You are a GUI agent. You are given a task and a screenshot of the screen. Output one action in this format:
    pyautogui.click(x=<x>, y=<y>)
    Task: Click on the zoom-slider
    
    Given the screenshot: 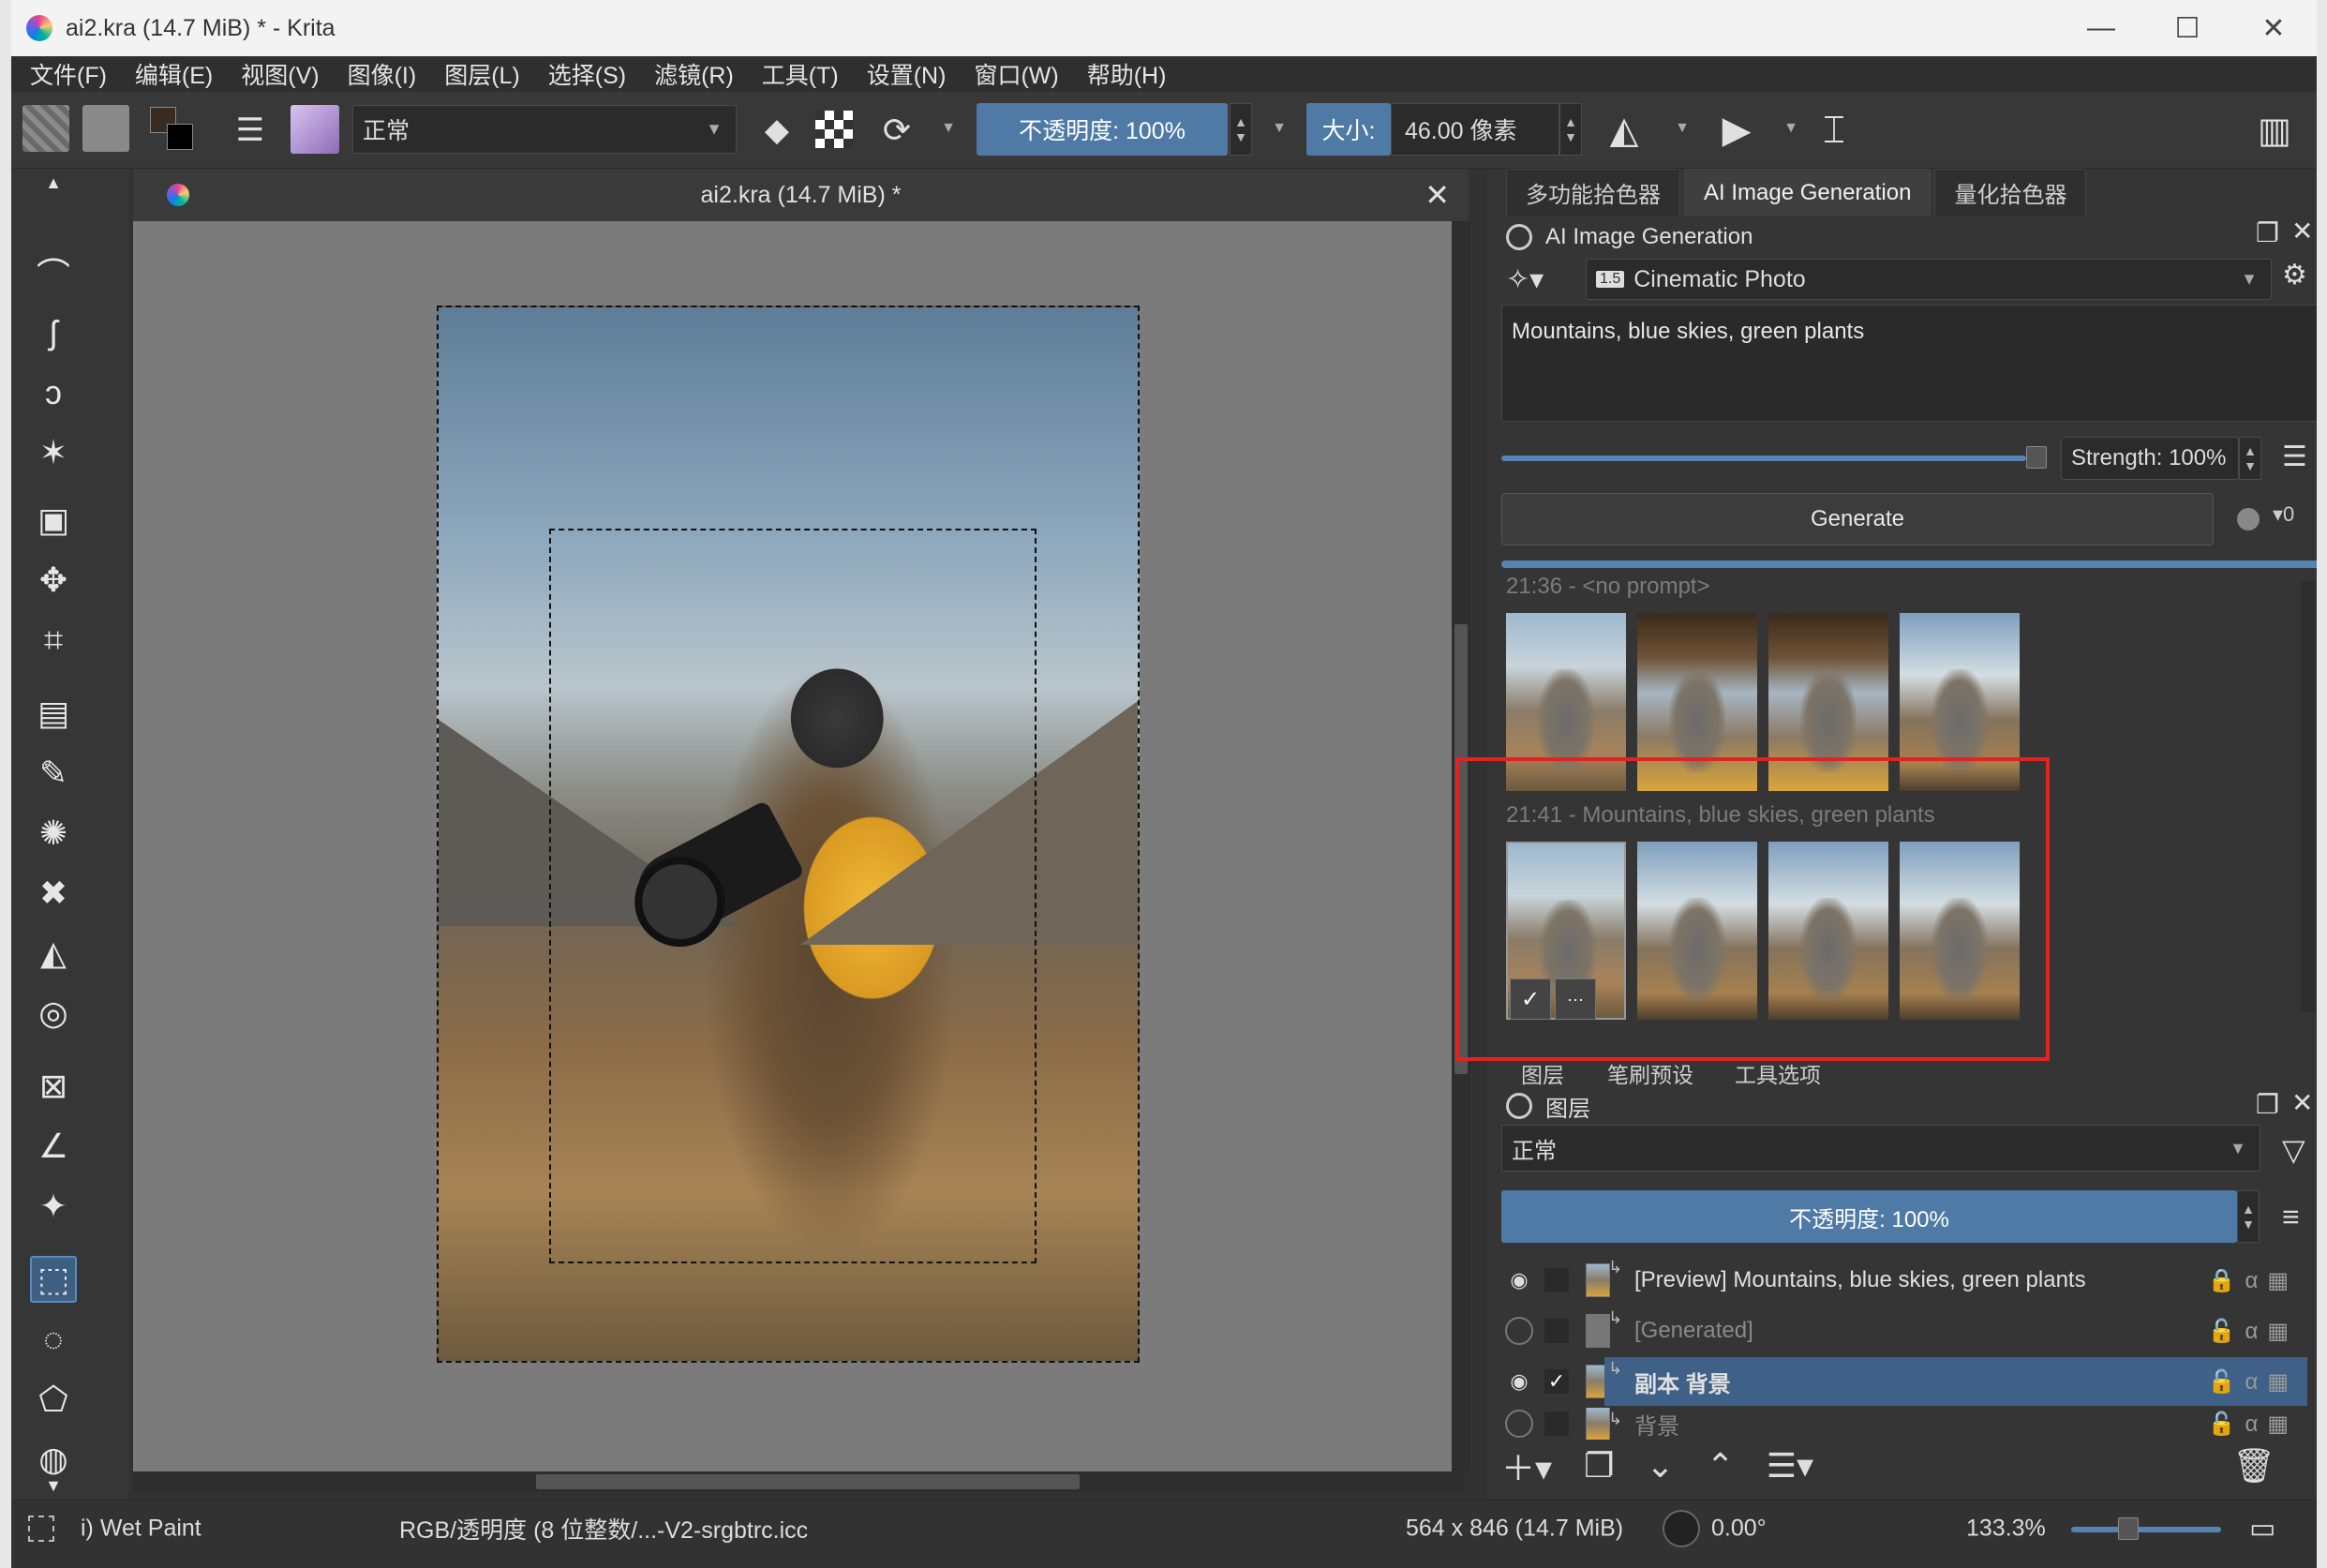 What is the action you would take?
    pyautogui.click(x=2146, y=1530)
    